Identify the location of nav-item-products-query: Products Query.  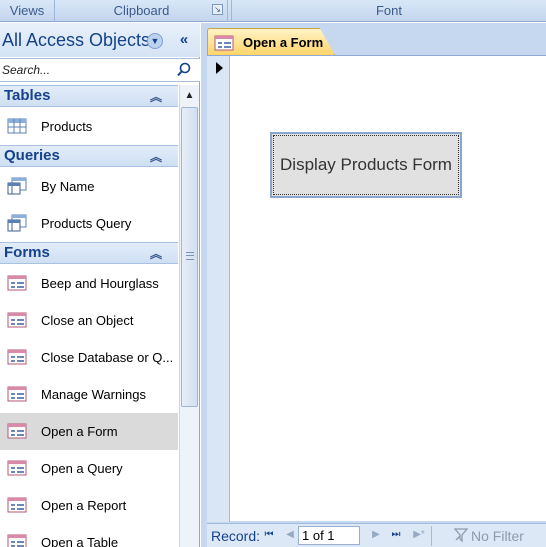
(89, 223).